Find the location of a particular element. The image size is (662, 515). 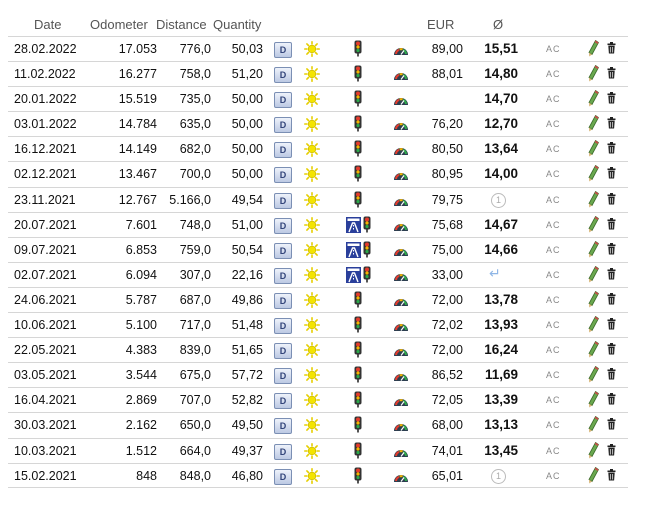

table-row: 20.01.2022 15.519 735,0 50,00 D 14,70 AC is located at coordinates (318, 98).